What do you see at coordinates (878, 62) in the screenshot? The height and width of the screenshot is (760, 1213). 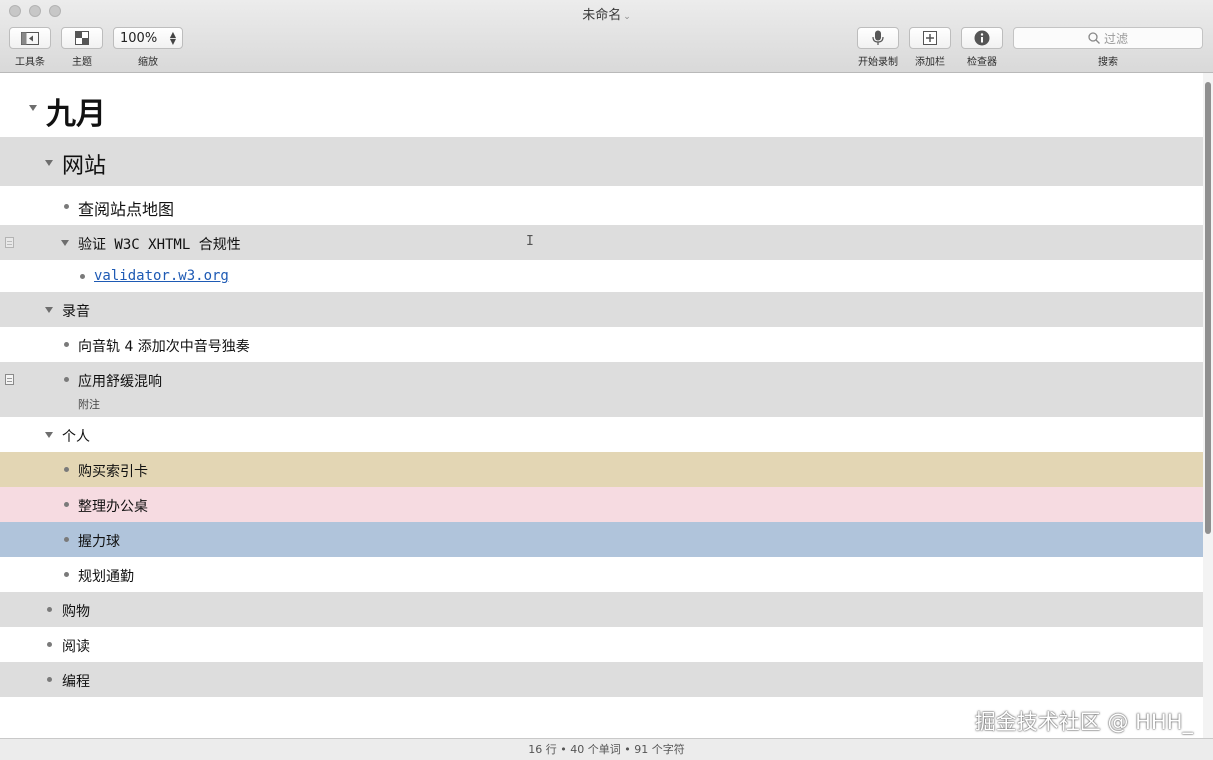 I see `record-label: 开始录制` at bounding box center [878, 62].